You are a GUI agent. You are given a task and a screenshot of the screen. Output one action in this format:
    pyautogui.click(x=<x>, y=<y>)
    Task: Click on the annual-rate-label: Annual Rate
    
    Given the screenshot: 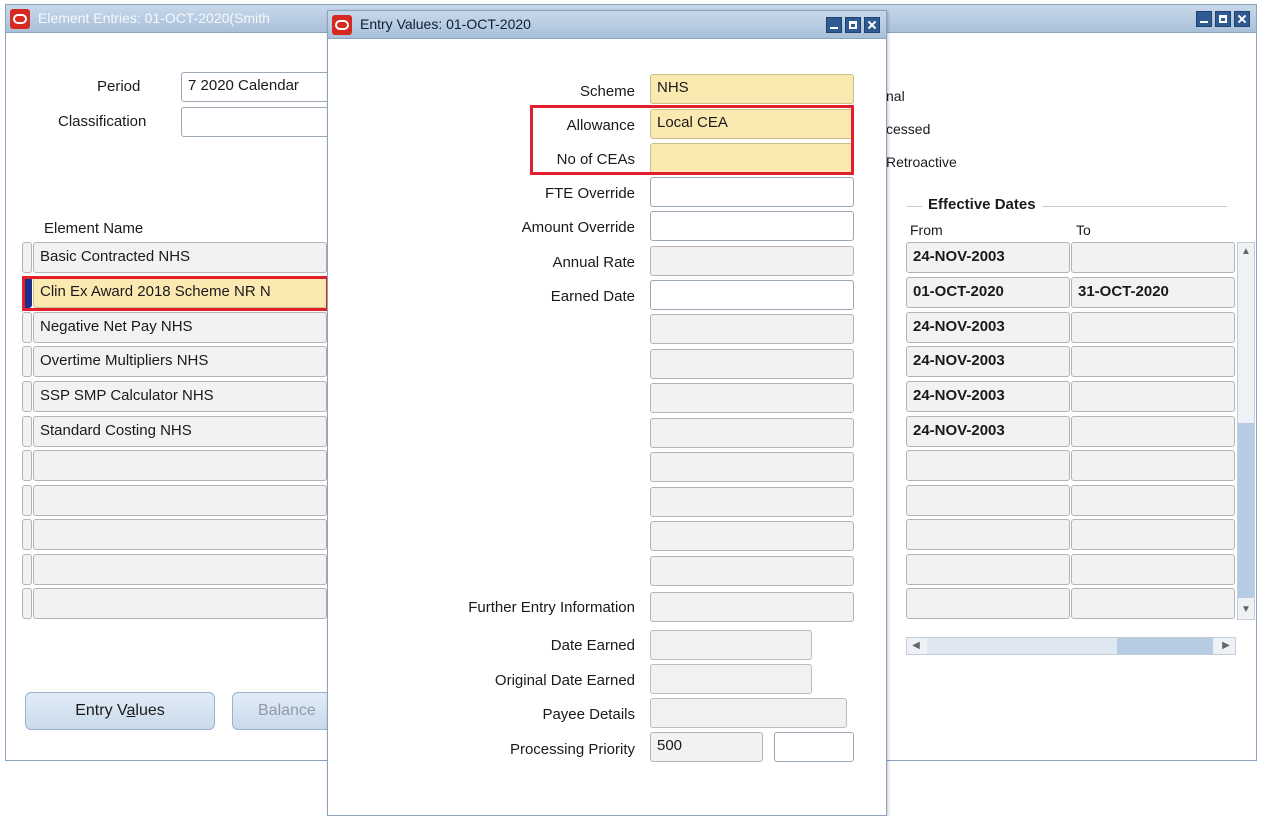 What is the action you would take?
    pyautogui.click(x=593, y=262)
    